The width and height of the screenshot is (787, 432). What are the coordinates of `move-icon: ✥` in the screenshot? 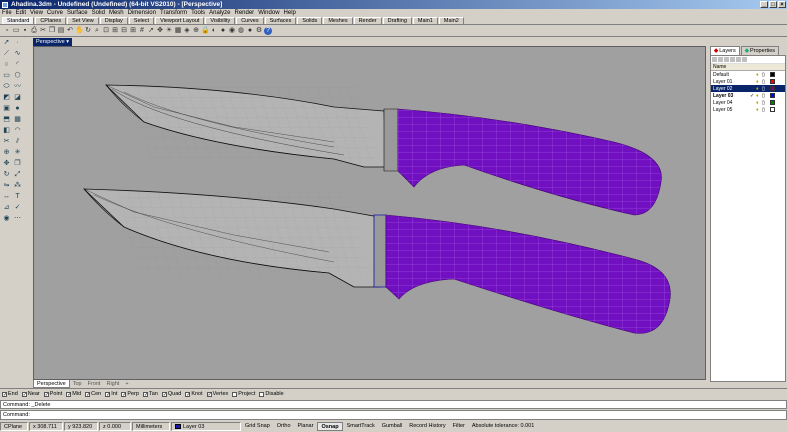 It's located at (160, 31).